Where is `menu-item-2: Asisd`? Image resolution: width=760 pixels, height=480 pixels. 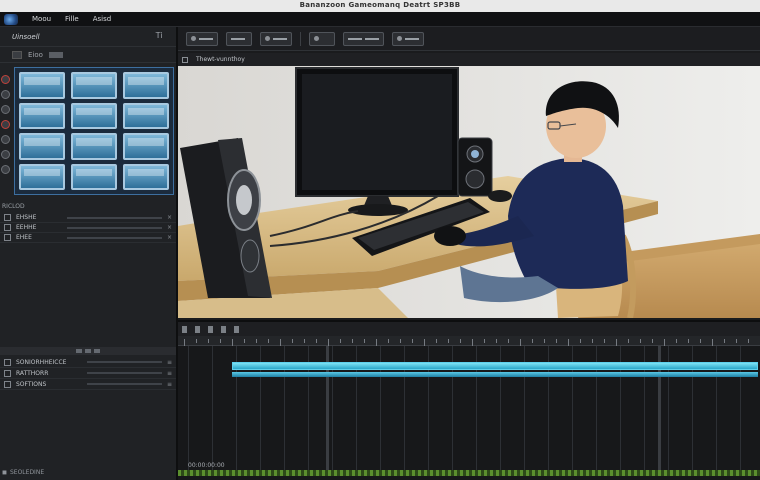 menu-item-2: Asisd is located at coordinates (102, 19).